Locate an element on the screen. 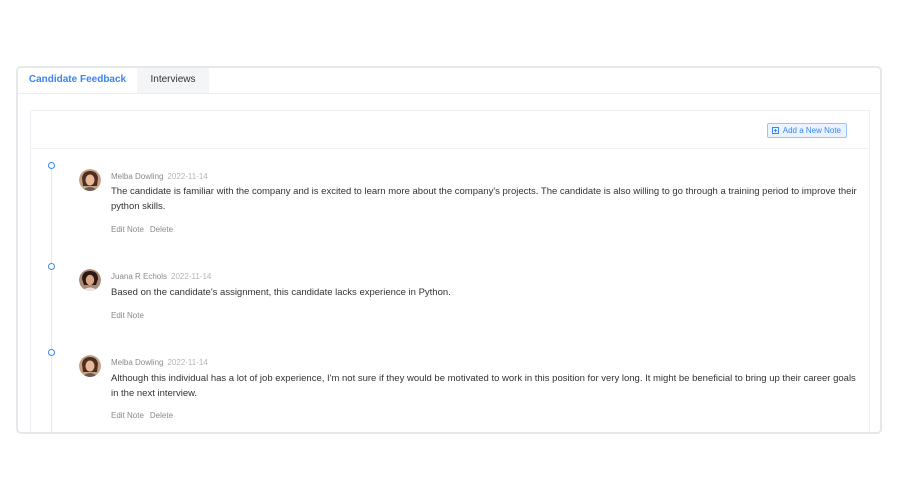  timeline-line is located at coordinates (51, 300).